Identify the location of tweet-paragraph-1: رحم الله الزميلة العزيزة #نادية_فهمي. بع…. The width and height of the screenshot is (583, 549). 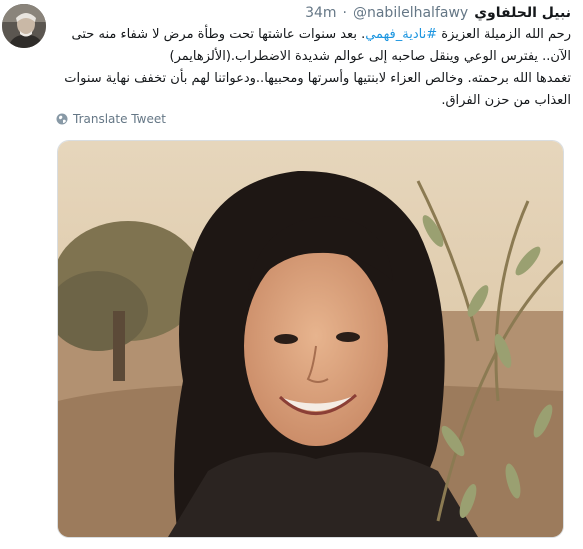
(314, 46).